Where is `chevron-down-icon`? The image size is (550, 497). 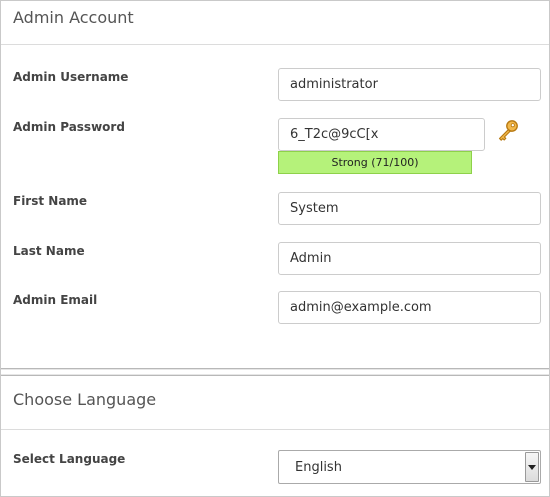 chevron-down-icon is located at coordinates (532, 467).